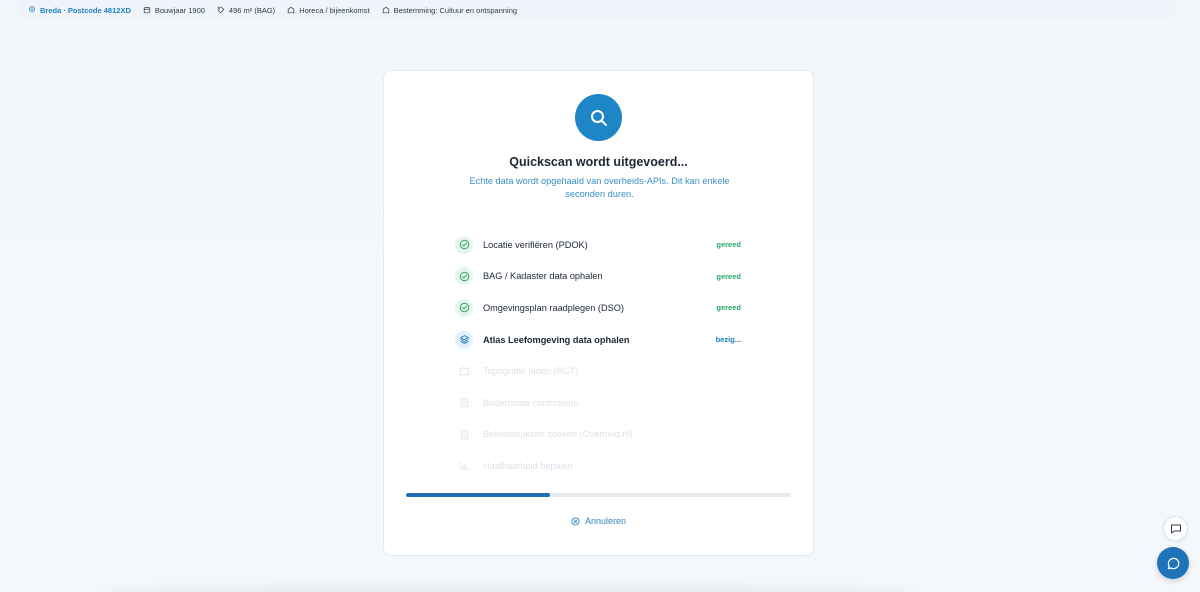  I want to click on cancel-label: Annuleren, so click(605, 521).